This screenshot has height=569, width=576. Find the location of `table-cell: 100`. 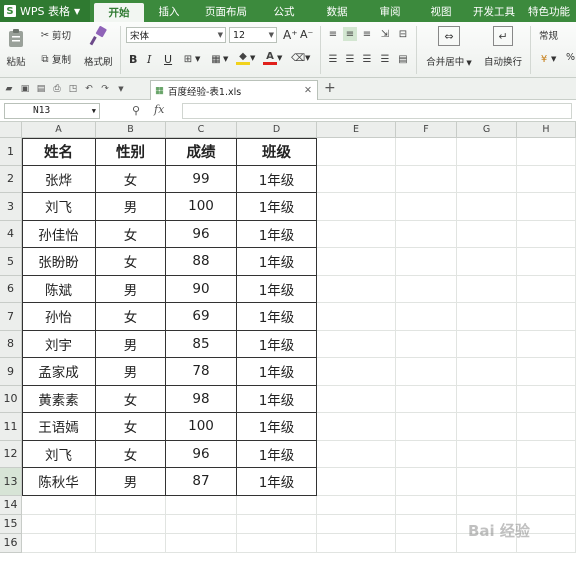

table-cell: 100 is located at coordinates (201, 207).